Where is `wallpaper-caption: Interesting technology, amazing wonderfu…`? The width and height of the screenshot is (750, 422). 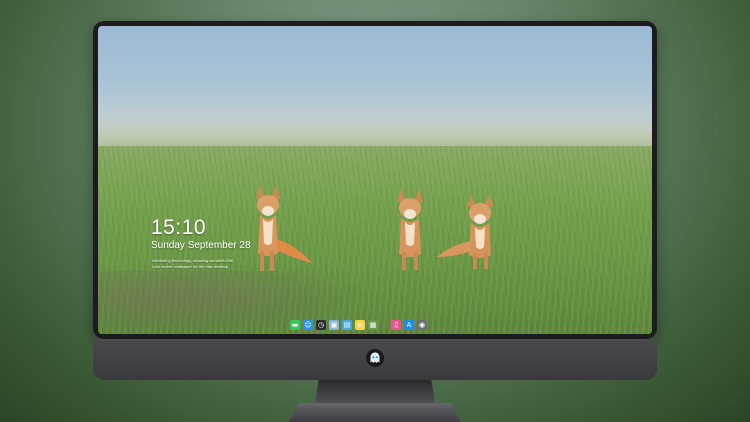 wallpaper-caption: Interesting technology, amazing wonderfu… is located at coordinates (217, 264).